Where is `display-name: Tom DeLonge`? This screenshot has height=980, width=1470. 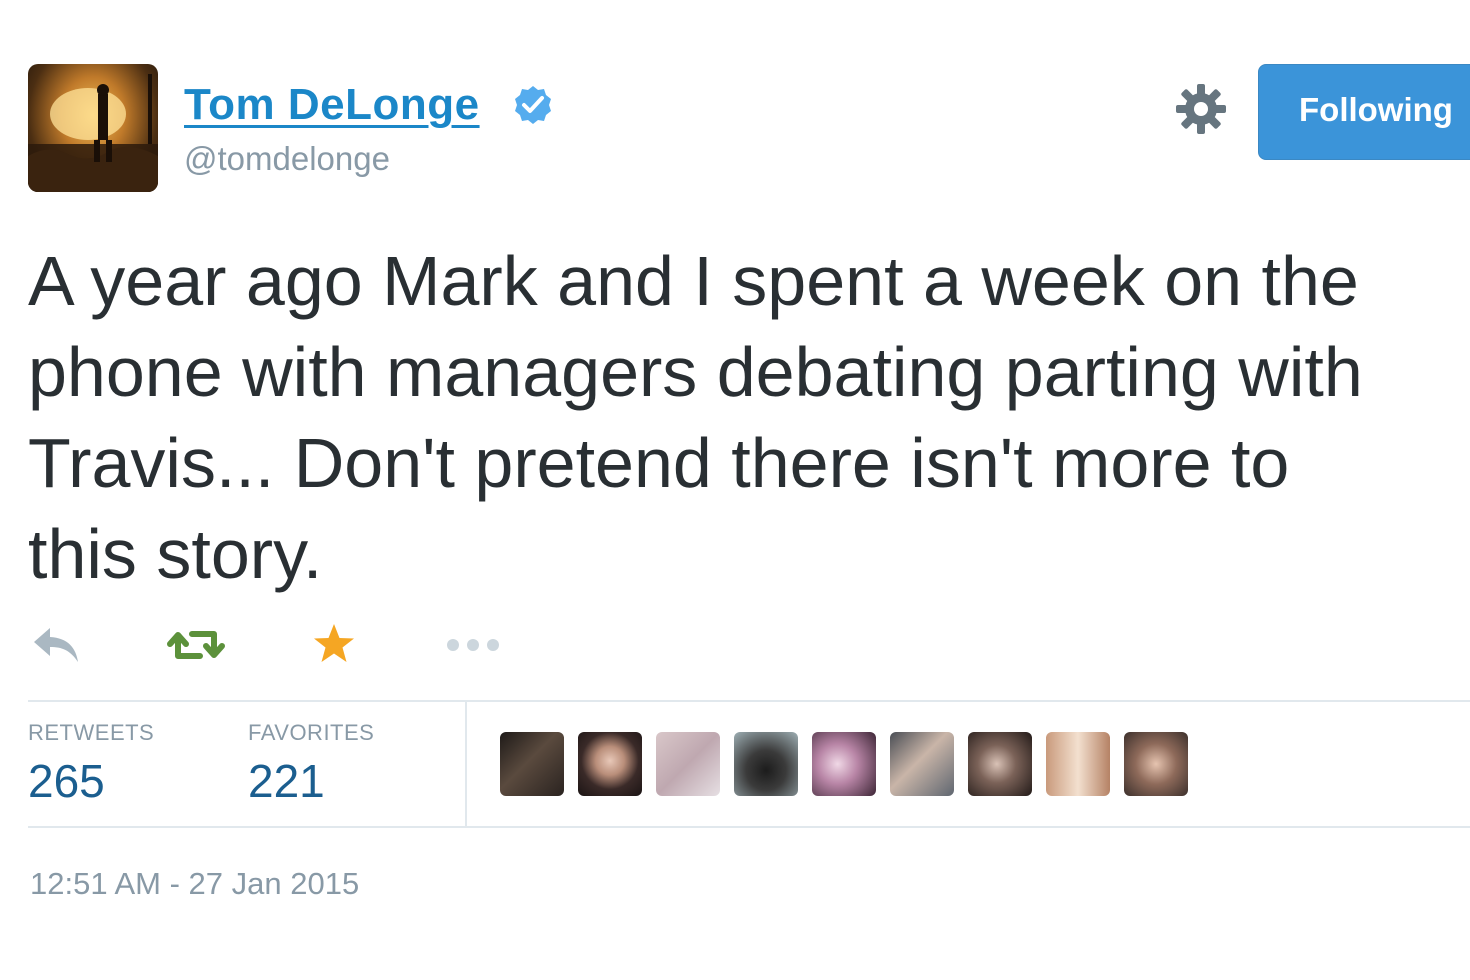
display-name: Tom DeLonge is located at coordinates (332, 105).